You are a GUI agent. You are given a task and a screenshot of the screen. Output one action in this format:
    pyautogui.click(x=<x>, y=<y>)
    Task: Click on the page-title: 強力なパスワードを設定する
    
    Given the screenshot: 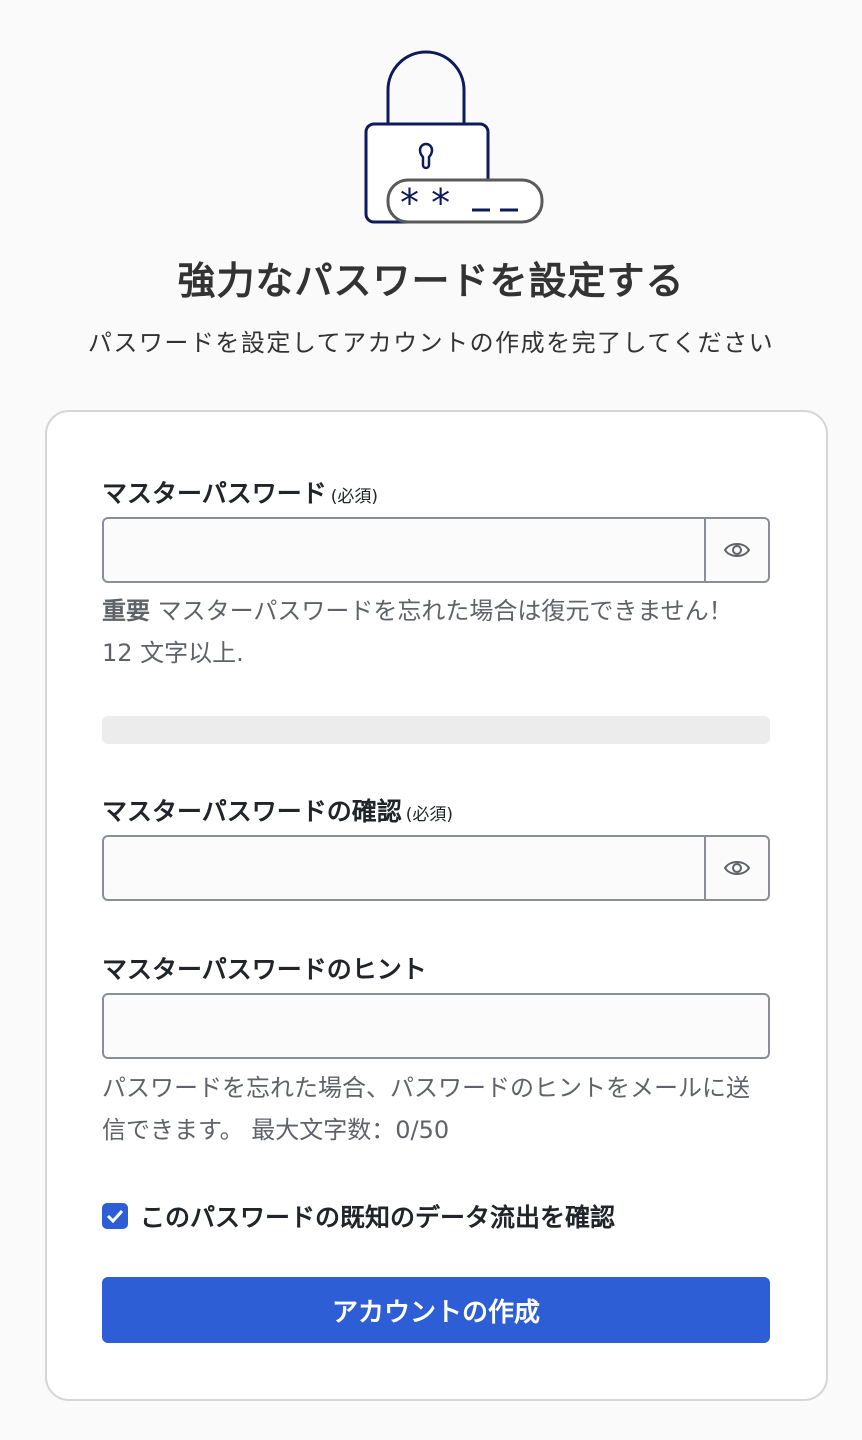 What is the action you would take?
    pyautogui.click(x=431, y=281)
    